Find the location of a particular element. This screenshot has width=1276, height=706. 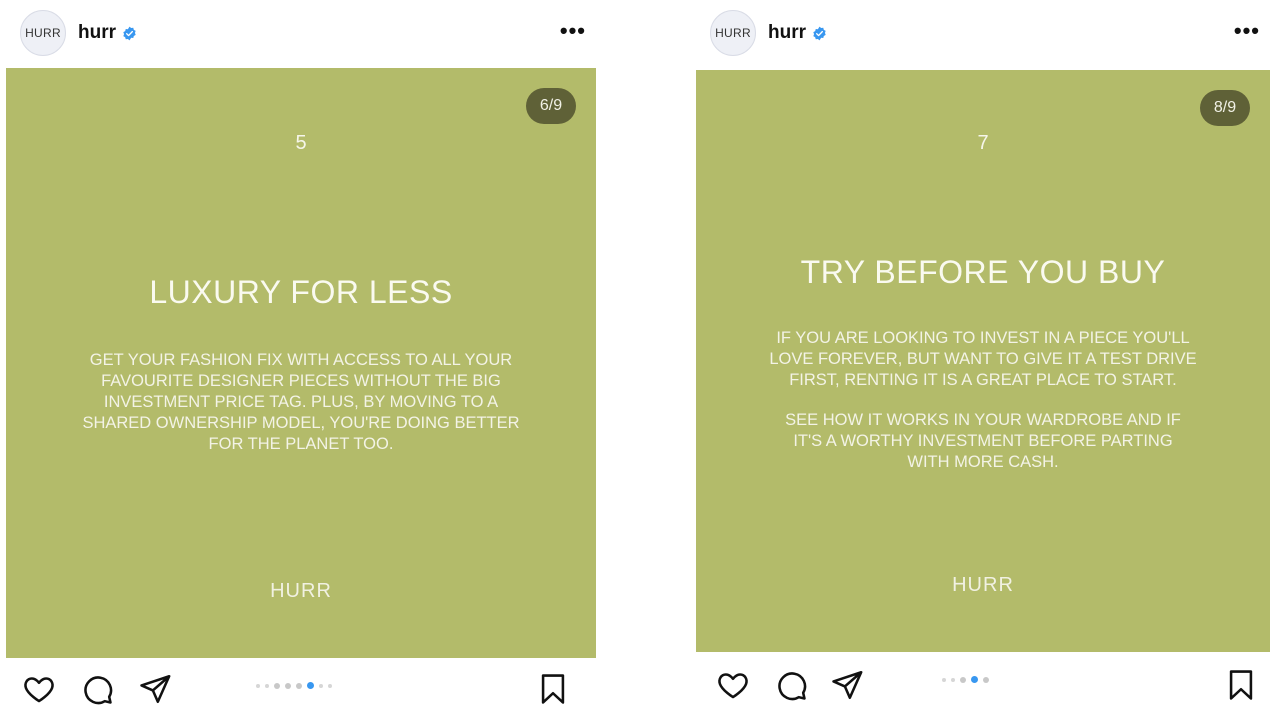

slide-headline: LUXURY FOR LESS is located at coordinates (301, 292).